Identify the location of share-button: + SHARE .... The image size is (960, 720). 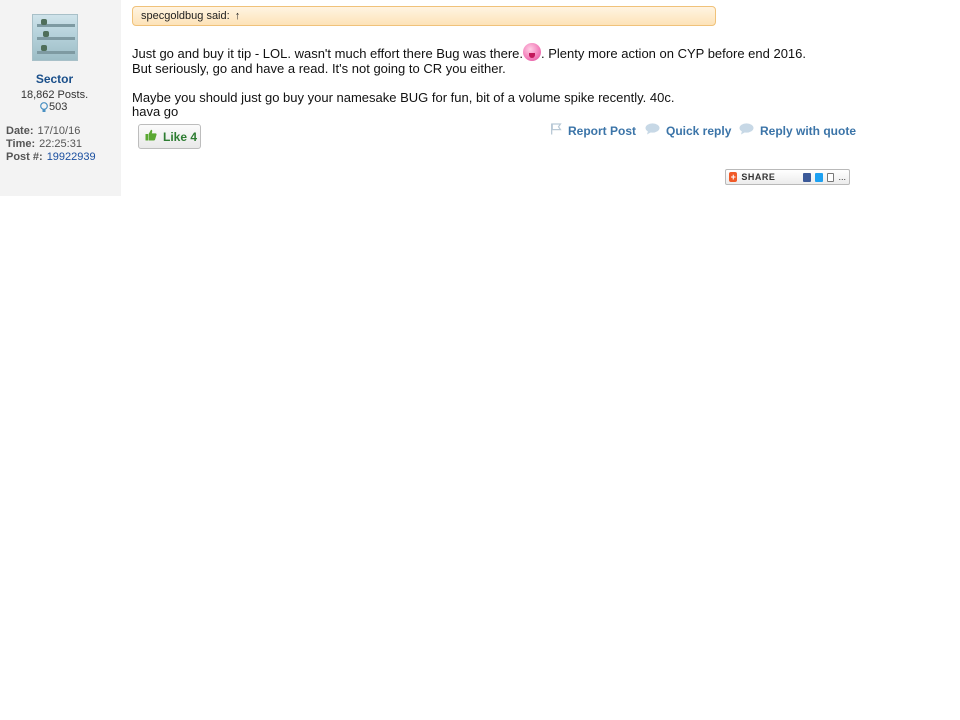
(787, 177).